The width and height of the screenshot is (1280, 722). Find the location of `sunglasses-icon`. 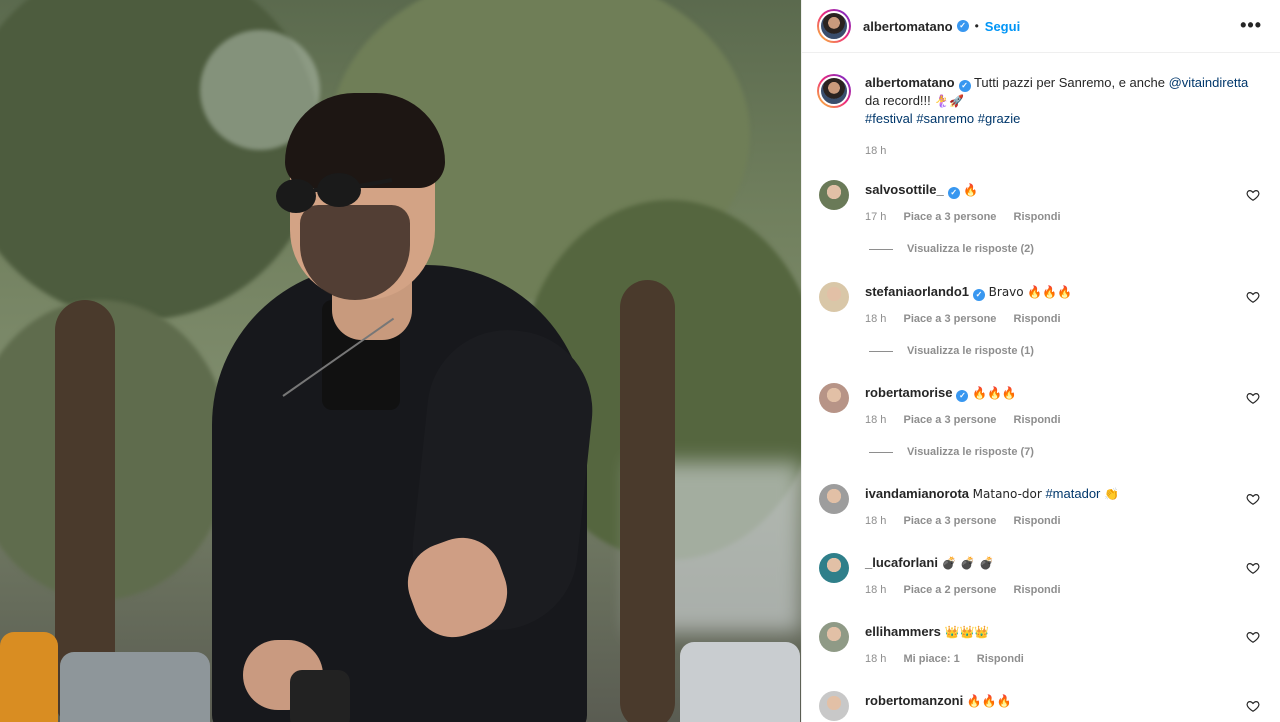

sunglasses-icon is located at coordinates (334, 193).